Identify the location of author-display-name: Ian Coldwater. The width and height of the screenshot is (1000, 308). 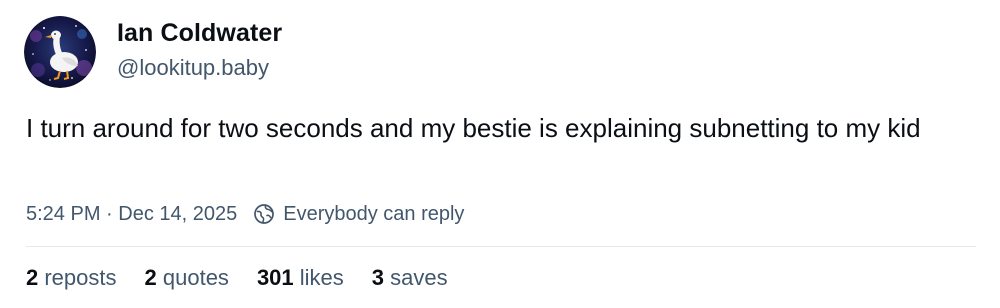
(199, 33).